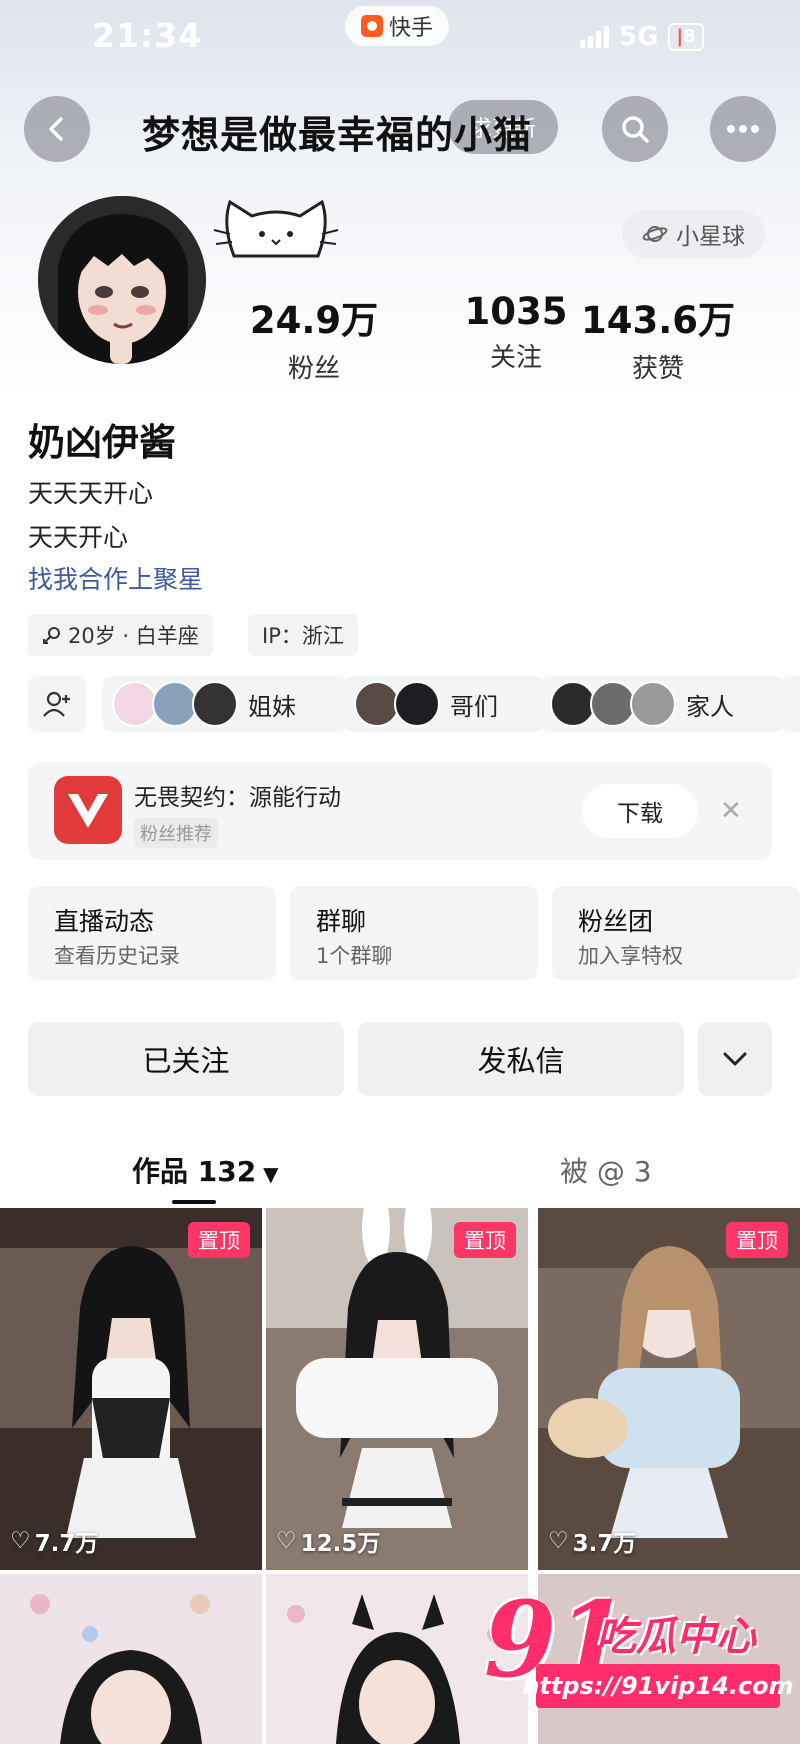 Image resolution: width=800 pixels, height=1744 pixels. I want to click on card-subtitle: 查看历史记录, so click(117, 956).